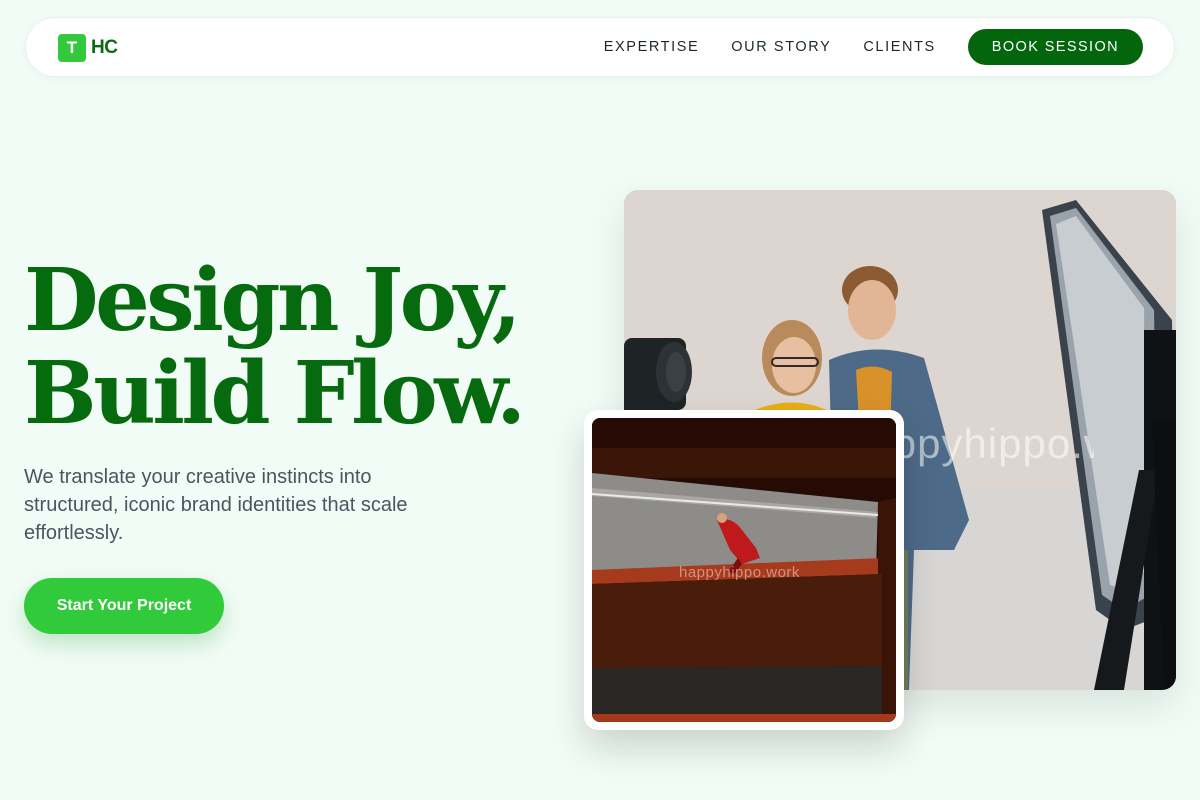 Image resolution: width=1200 pixels, height=800 pixels. Describe the element at coordinates (652, 47) in the screenshot. I see `nav-link-expertise: EXPERTISE` at that location.